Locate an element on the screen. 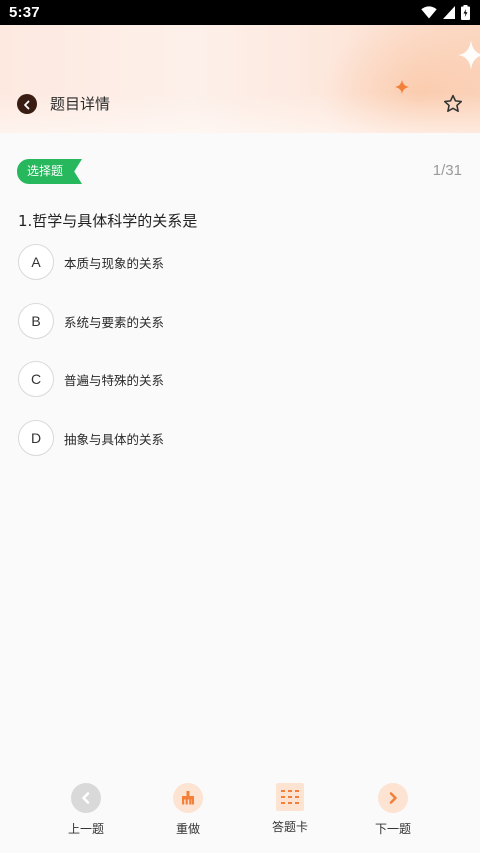 This screenshot has height=853, width=480. next-question-label: 下一题 is located at coordinates (392, 829).